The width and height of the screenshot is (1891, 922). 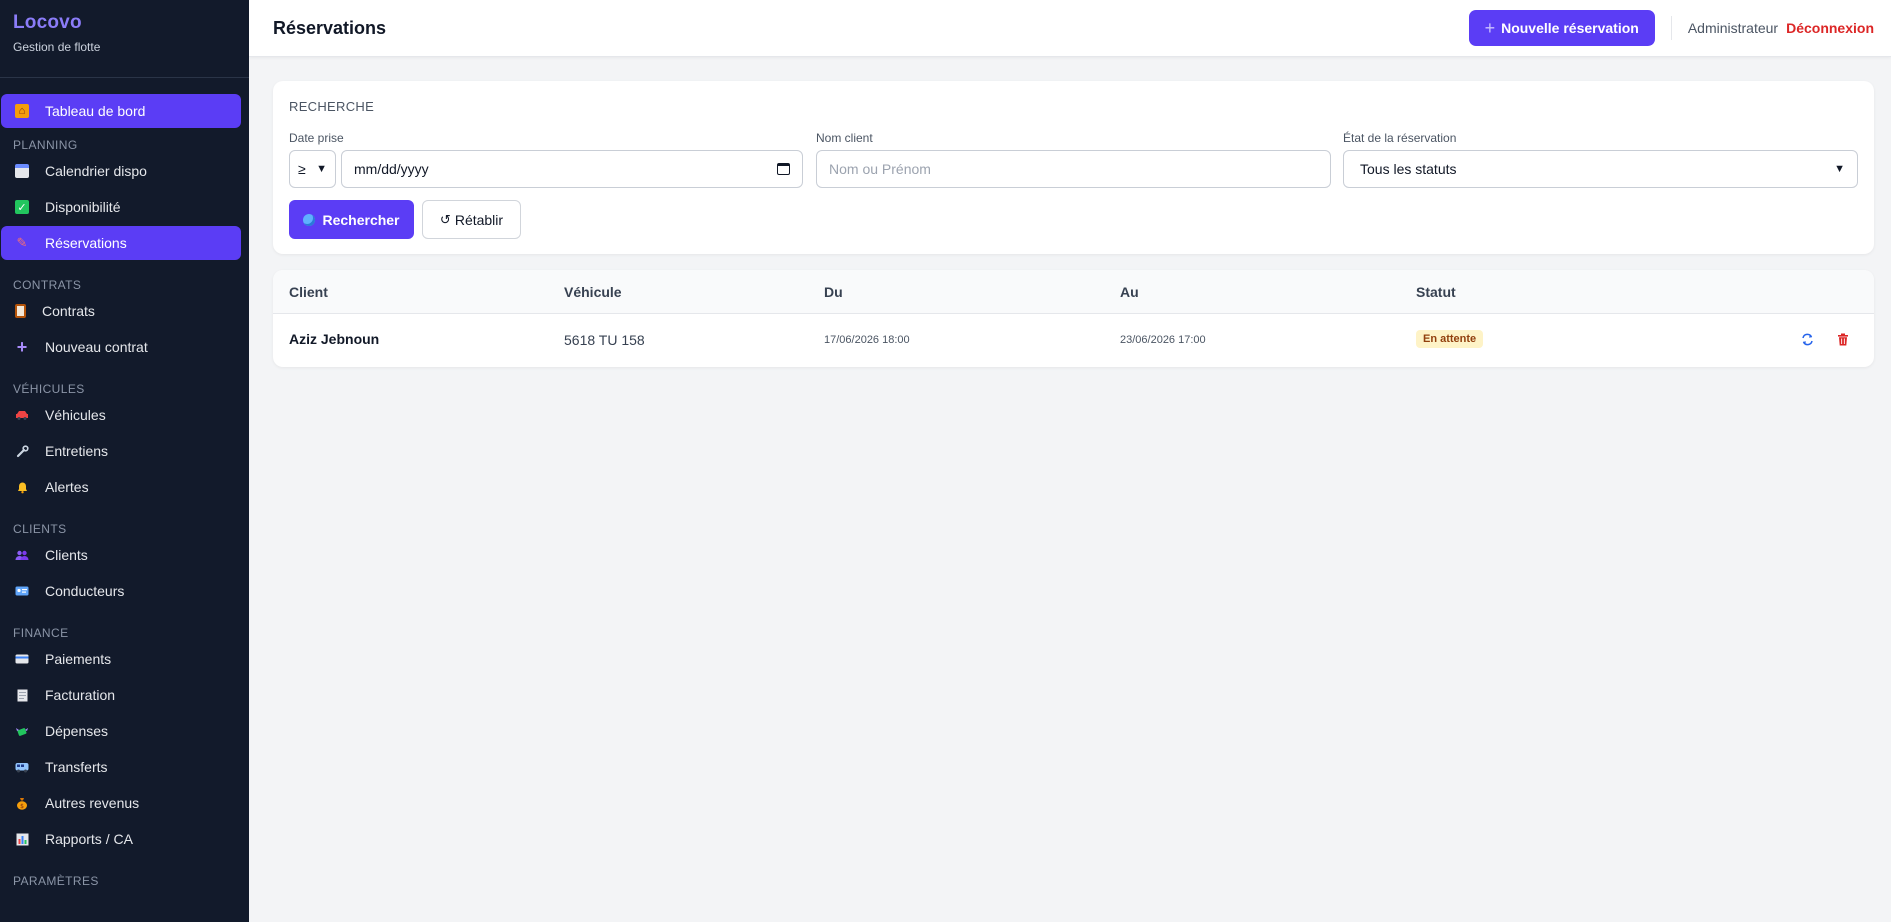 I want to click on section-label-parametres: PARAMÈTRES, so click(x=56, y=881).